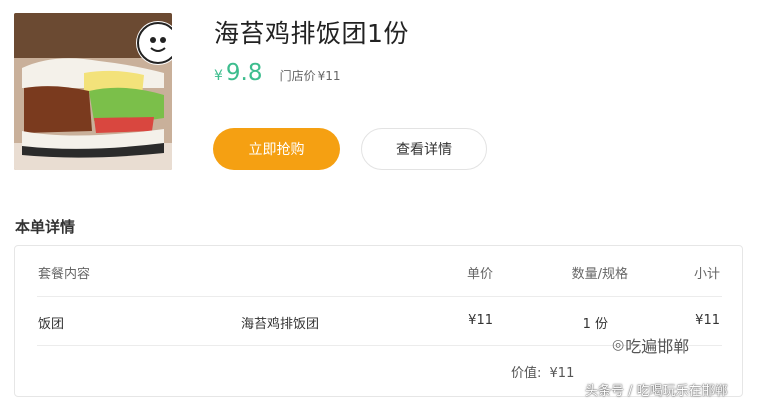 The image size is (761, 403). What do you see at coordinates (599, 274) in the screenshot?
I see `header-quantity: 数量/规格` at bounding box center [599, 274].